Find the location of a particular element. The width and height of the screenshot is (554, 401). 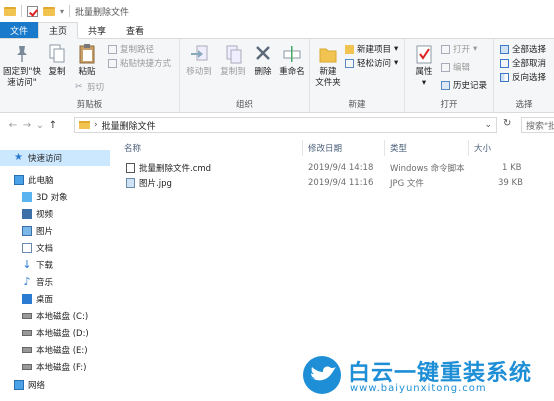

invert-selection-button: 反向选择 is located at coordinates (523, 77).